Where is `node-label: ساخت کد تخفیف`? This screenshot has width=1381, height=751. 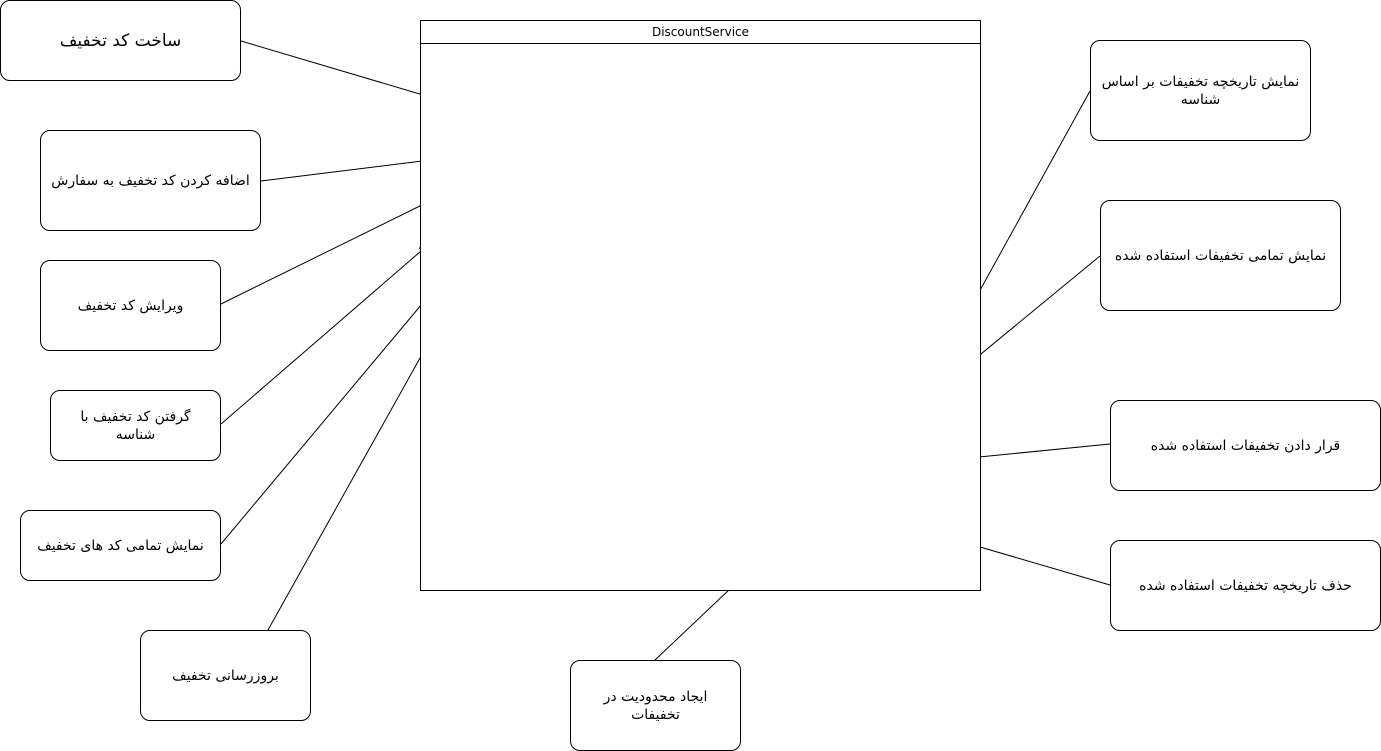
node-label: ساخت کد تخفیف is located at coordinates (120, 40).